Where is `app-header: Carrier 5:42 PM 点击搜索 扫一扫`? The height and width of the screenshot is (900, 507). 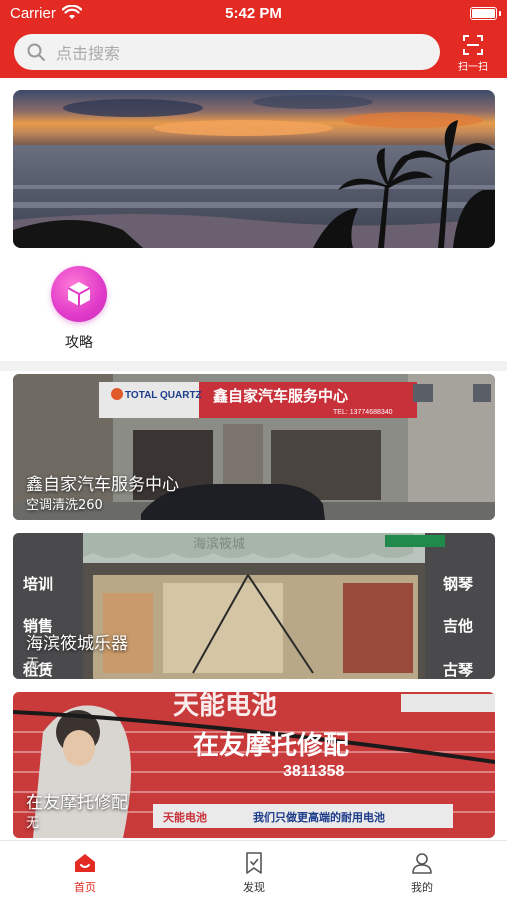
app-header: Carrier 5:42 PM 点击搜索 扫一扫 is located at coordinates (253, 39).